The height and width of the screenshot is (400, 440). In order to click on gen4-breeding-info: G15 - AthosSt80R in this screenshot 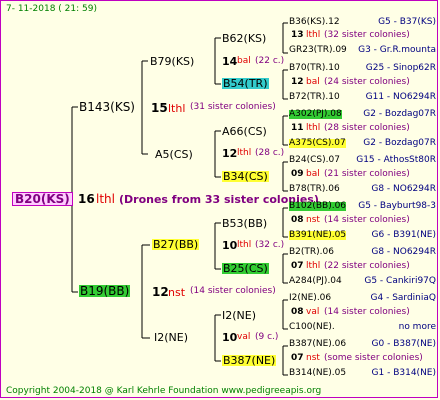, I will do `click(396, 160)`.